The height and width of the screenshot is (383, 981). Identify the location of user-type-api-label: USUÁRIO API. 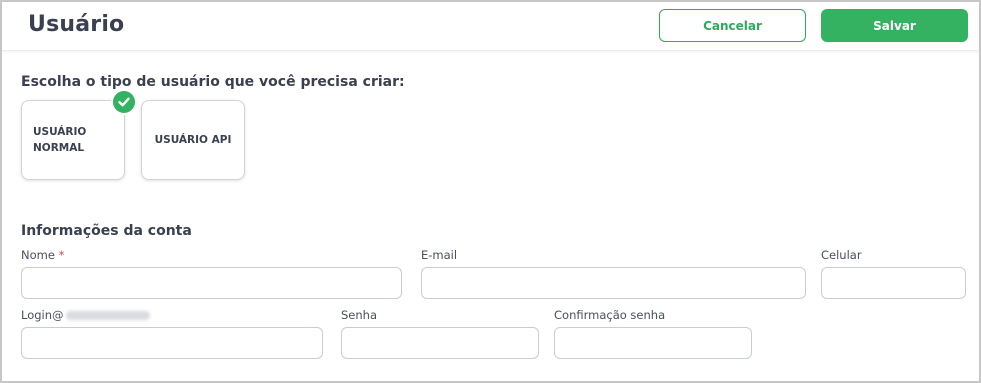
(193, 140).